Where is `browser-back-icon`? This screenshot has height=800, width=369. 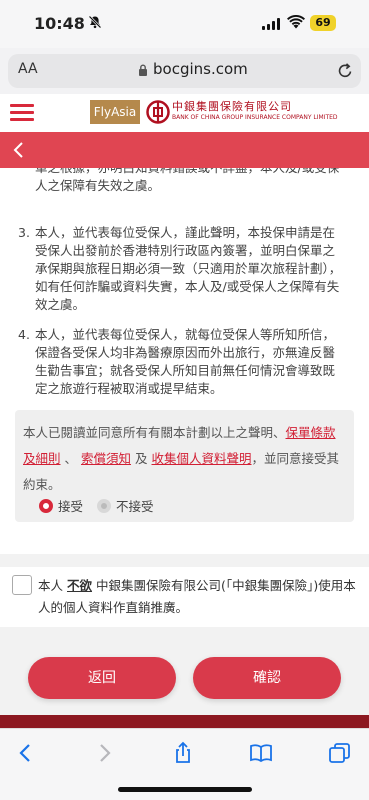 browser-back-icon is located at coordinates (26, 753).